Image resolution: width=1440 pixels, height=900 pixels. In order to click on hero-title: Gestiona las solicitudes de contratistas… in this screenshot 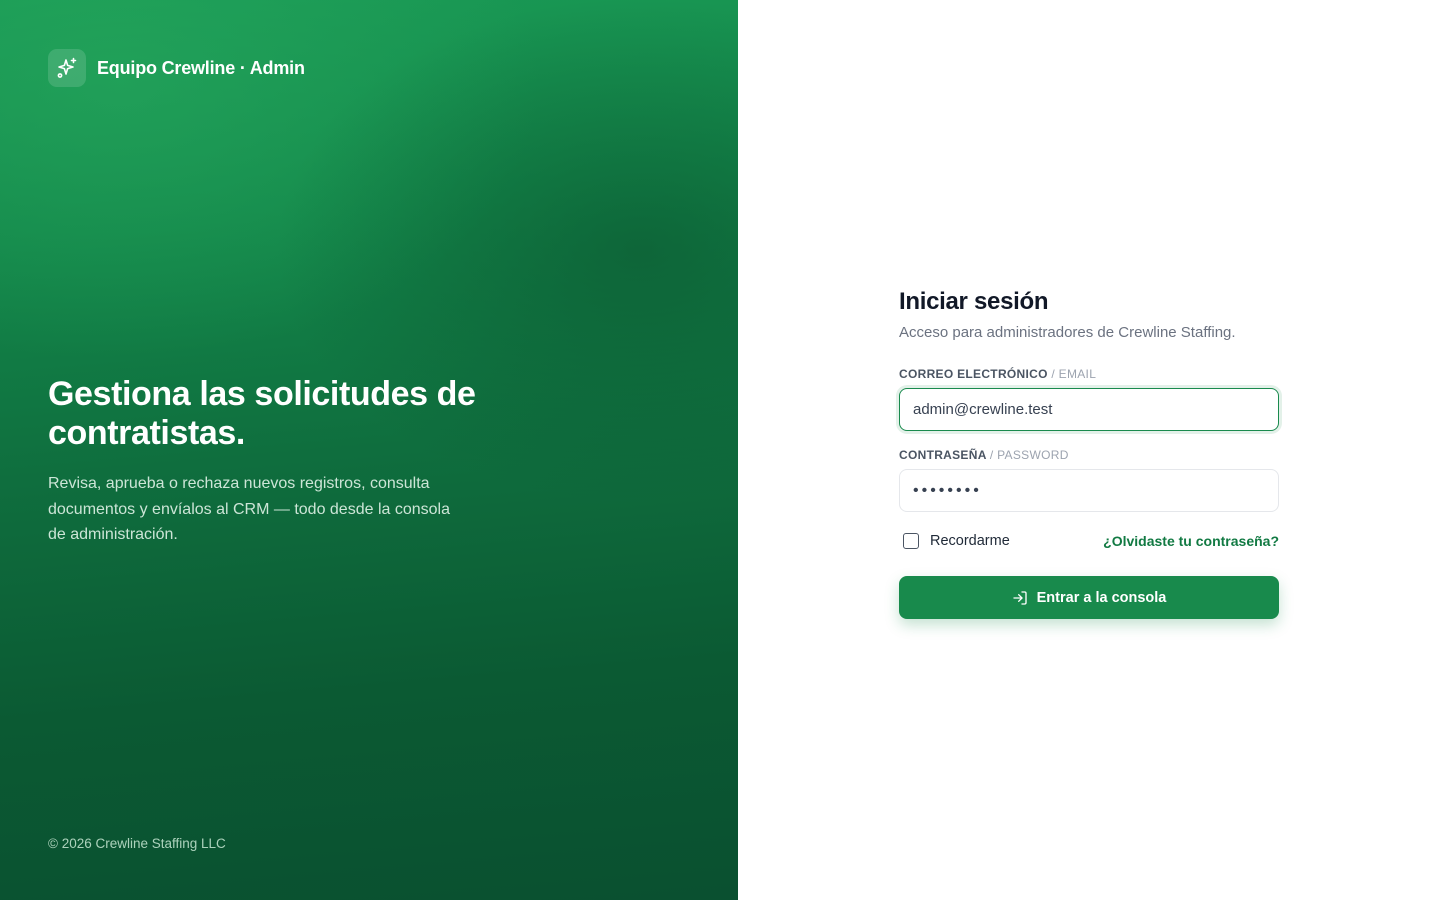, I will do `click(262, 413)`.